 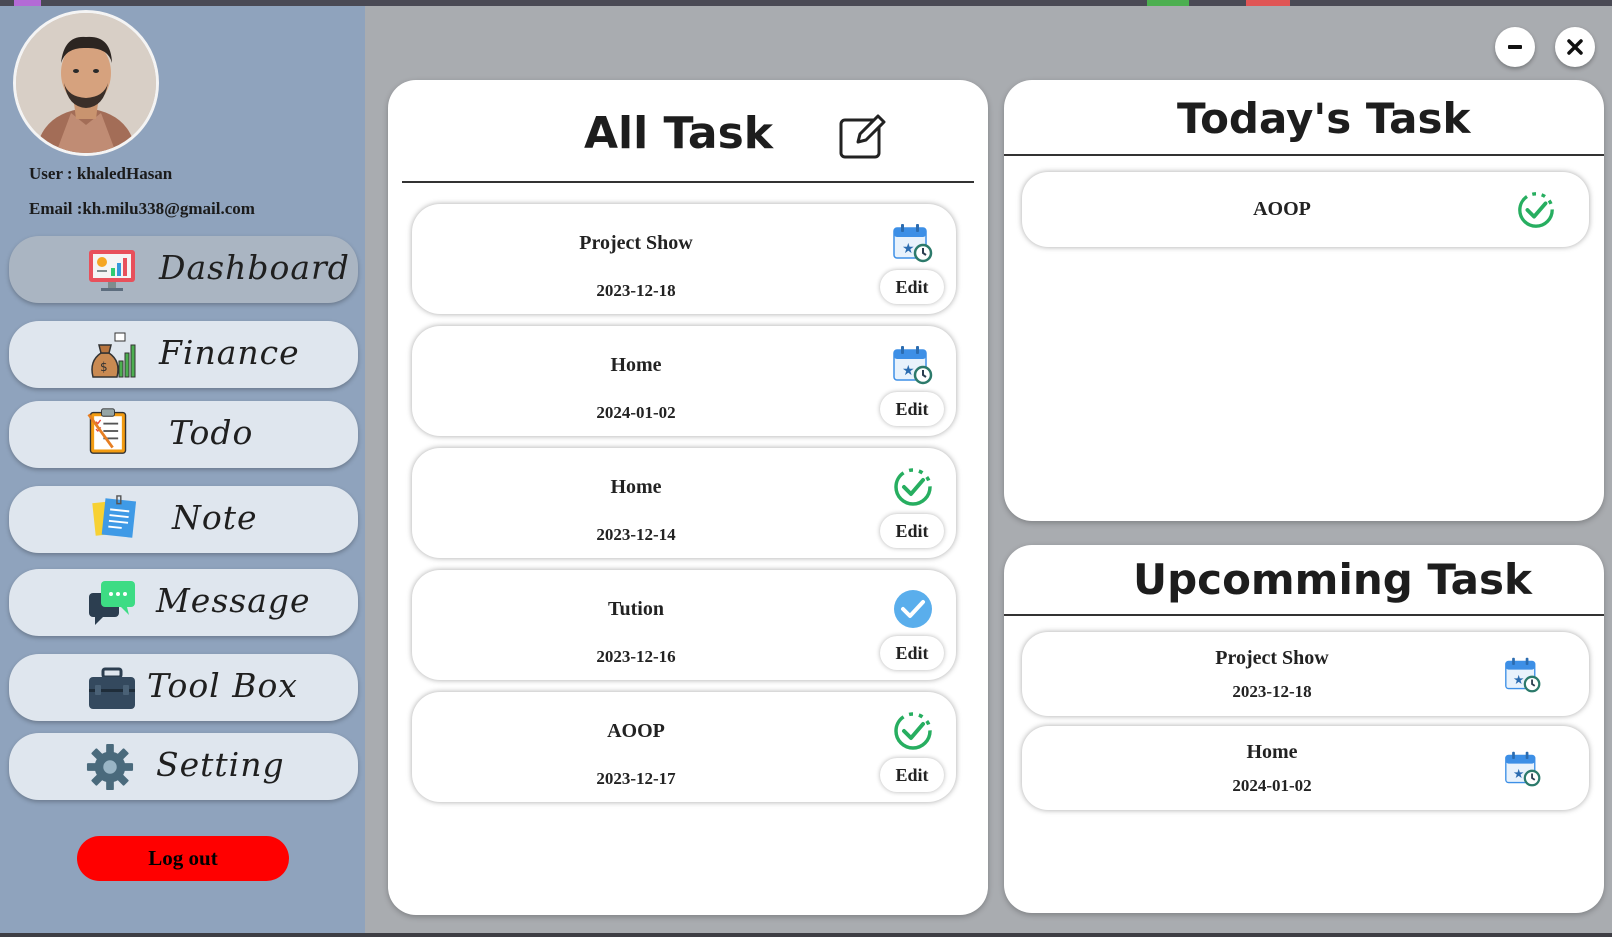 I want to click on nav-item-finance: $ Finance, so click(x=183, y=354).